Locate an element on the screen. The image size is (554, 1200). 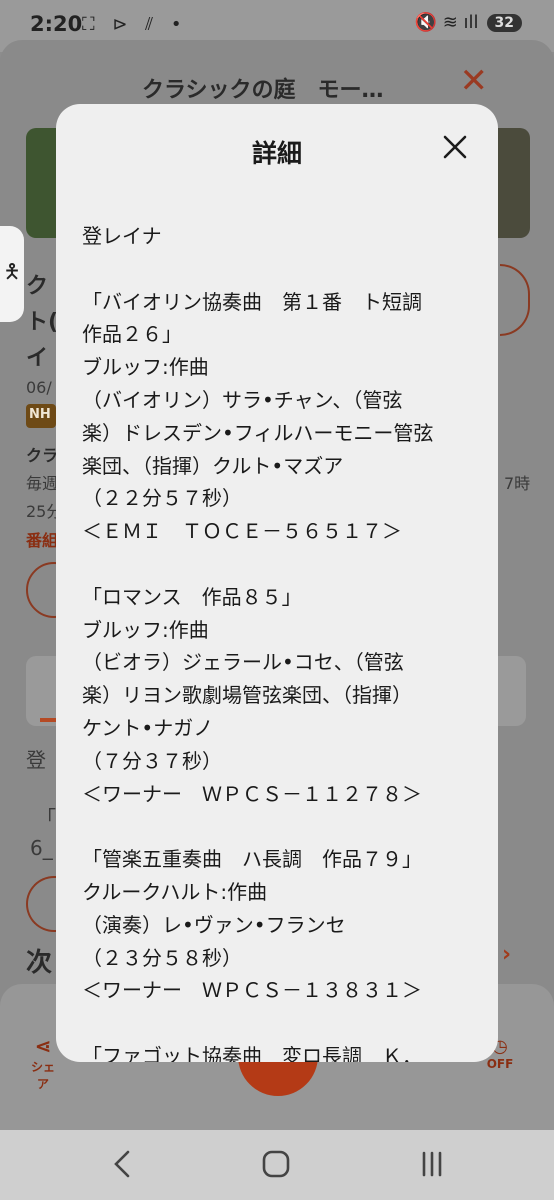
background-next-heading: 次 is located at coordinates (39, 963).